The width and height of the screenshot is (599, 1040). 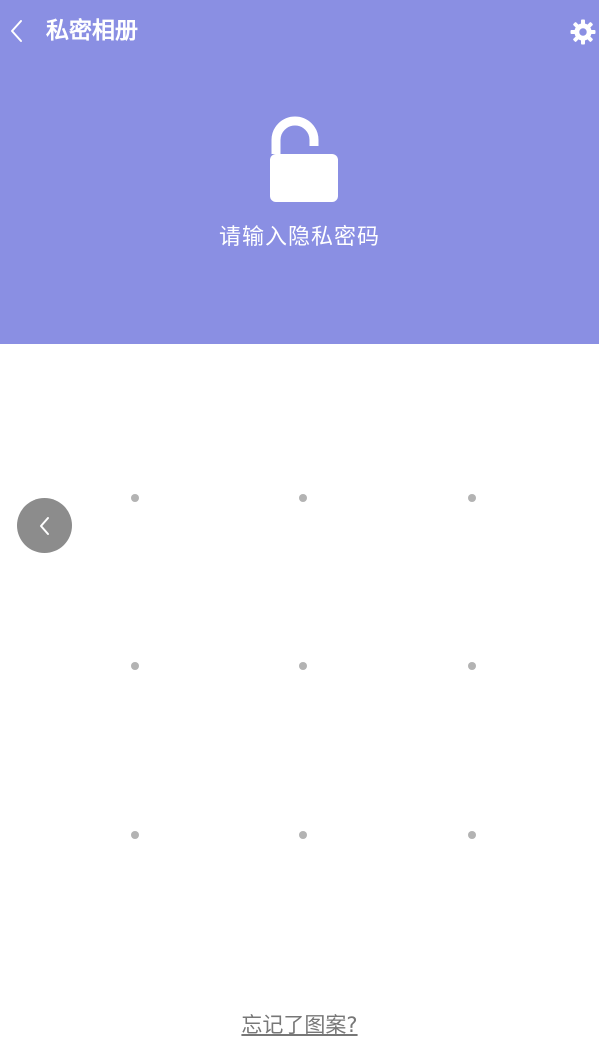 What do you see at coordinates (299, 1025) in the screenshot?
I see `forgot-pattern-link: 忘记了图案?` at bounding box center [299, 1025].